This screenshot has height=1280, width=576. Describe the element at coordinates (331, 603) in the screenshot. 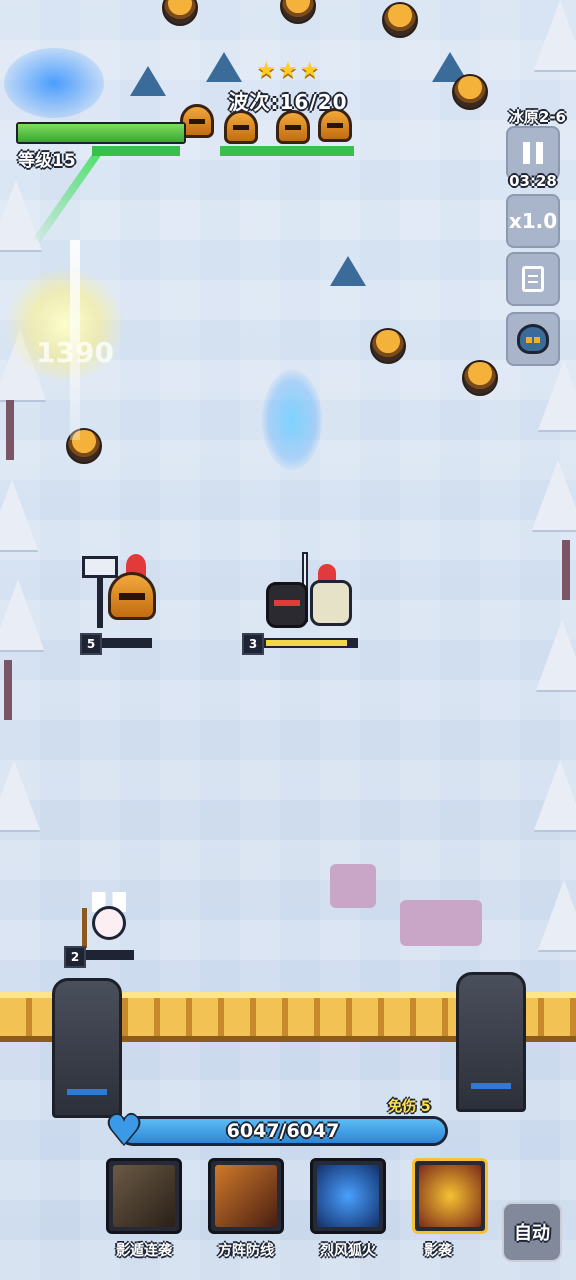

I see `mummy-body` at that location.